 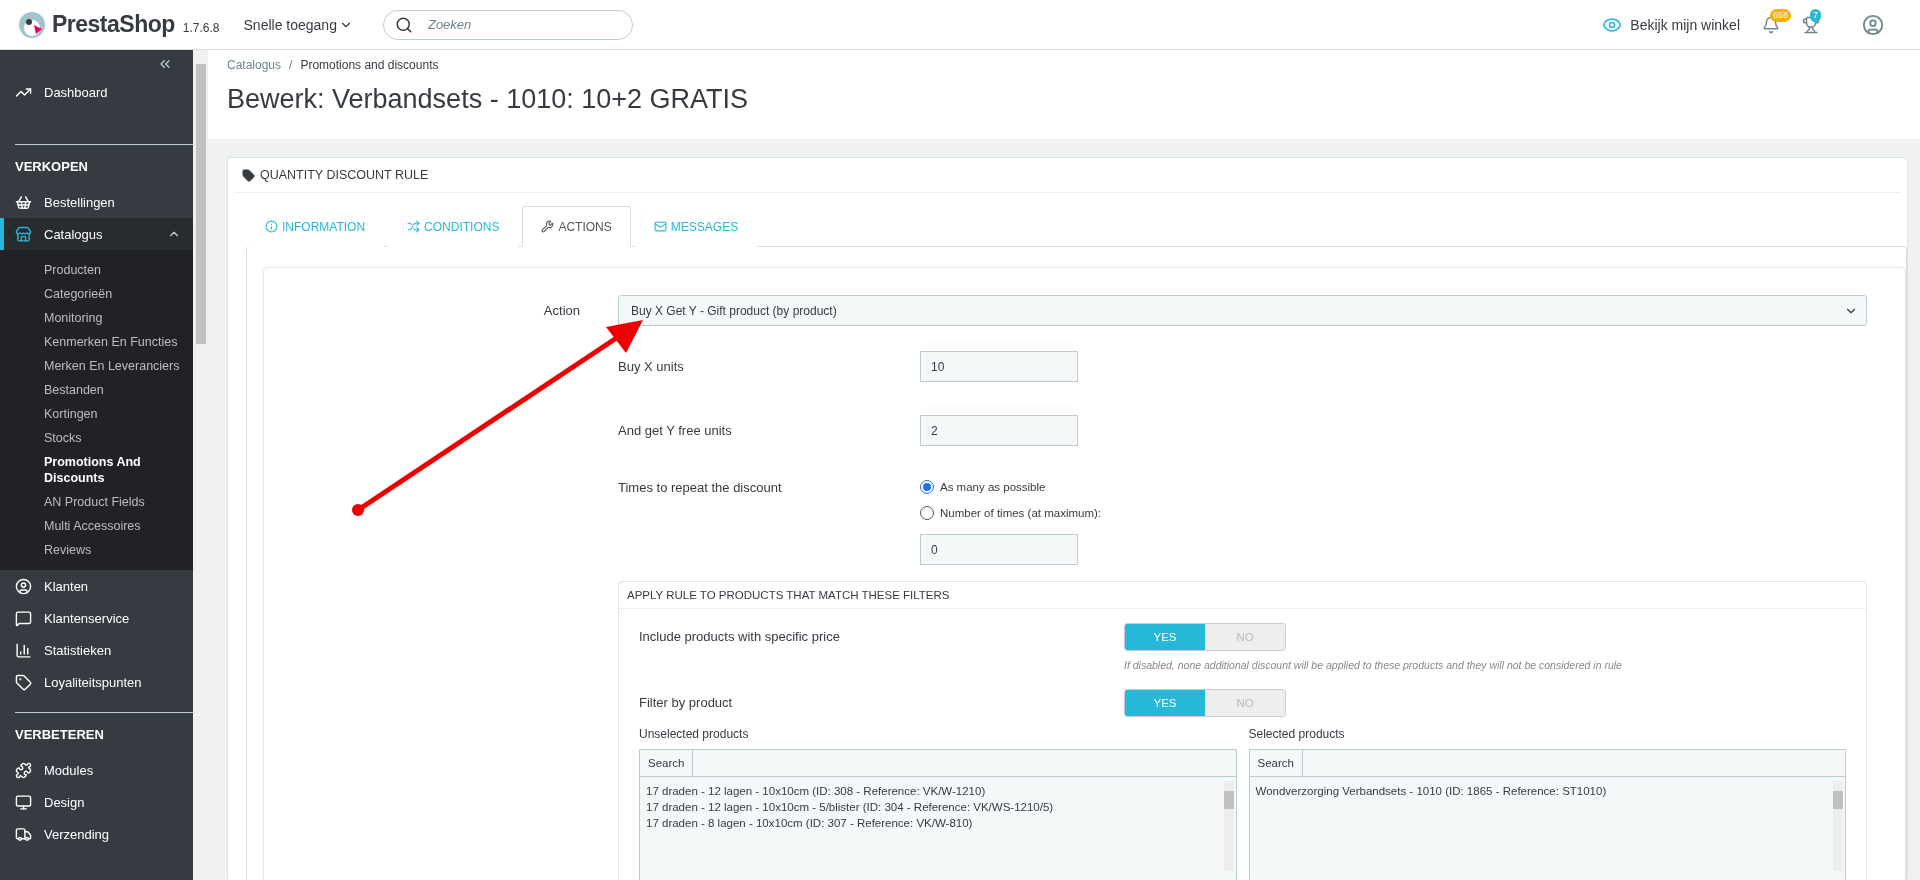 I want to click on sidebar-item: Dashboard, so click(x=96, y=92).